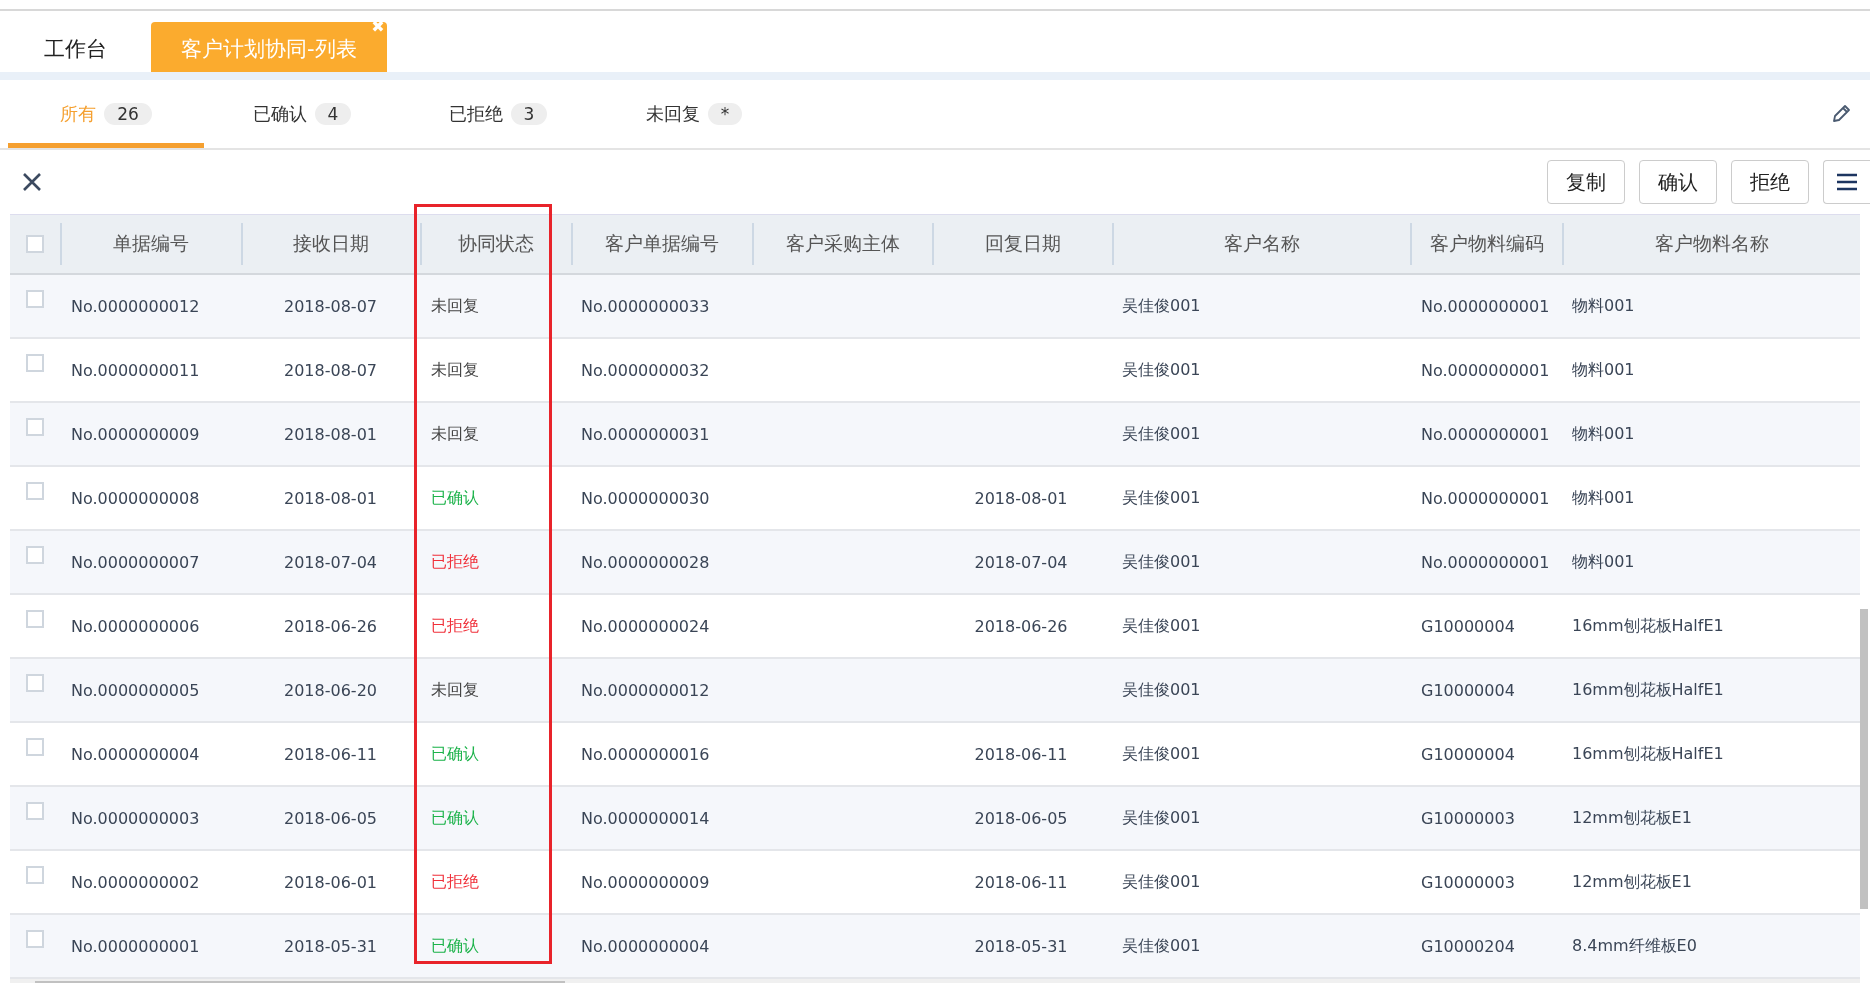  I want to click on table-cell: No.0000000016, so click(645, 754).